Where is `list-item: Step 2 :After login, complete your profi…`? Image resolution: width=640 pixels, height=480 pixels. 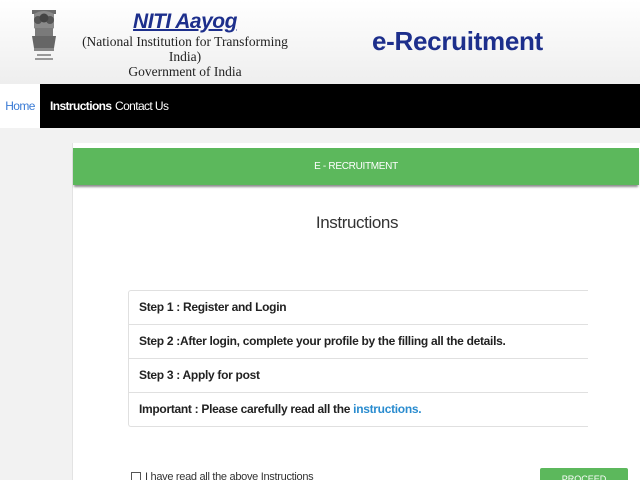
list-item: Step 2 :After login, complete your profi… is located at coordinates (358, 341).